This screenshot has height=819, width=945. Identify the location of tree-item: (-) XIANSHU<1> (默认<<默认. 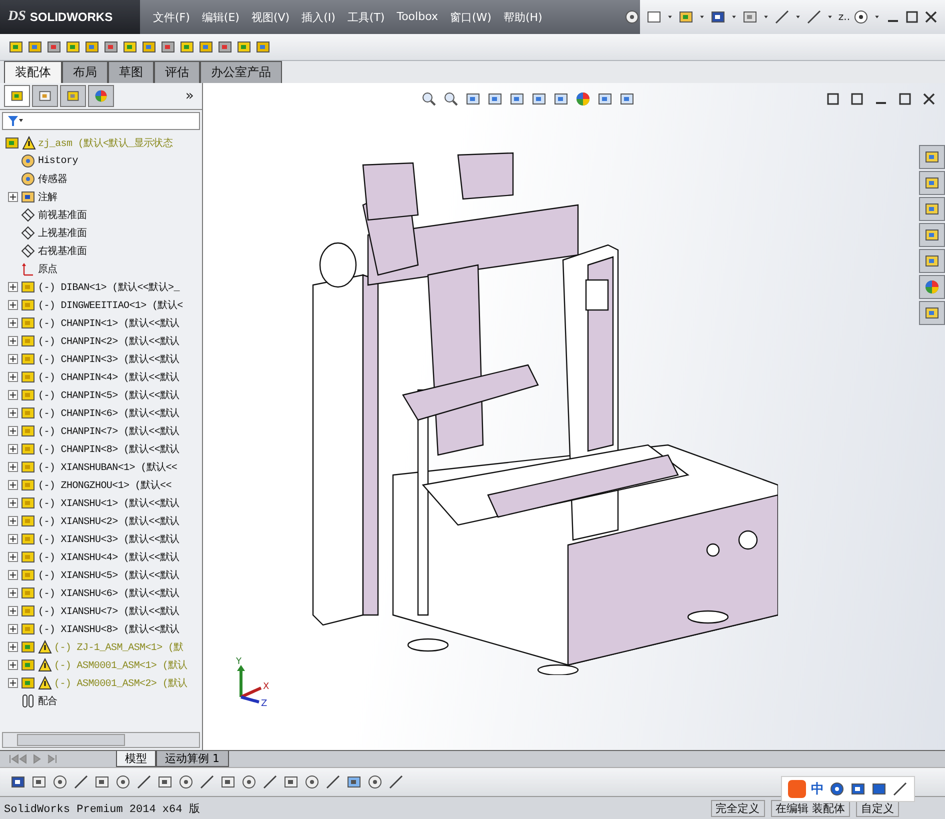
(109, 503).